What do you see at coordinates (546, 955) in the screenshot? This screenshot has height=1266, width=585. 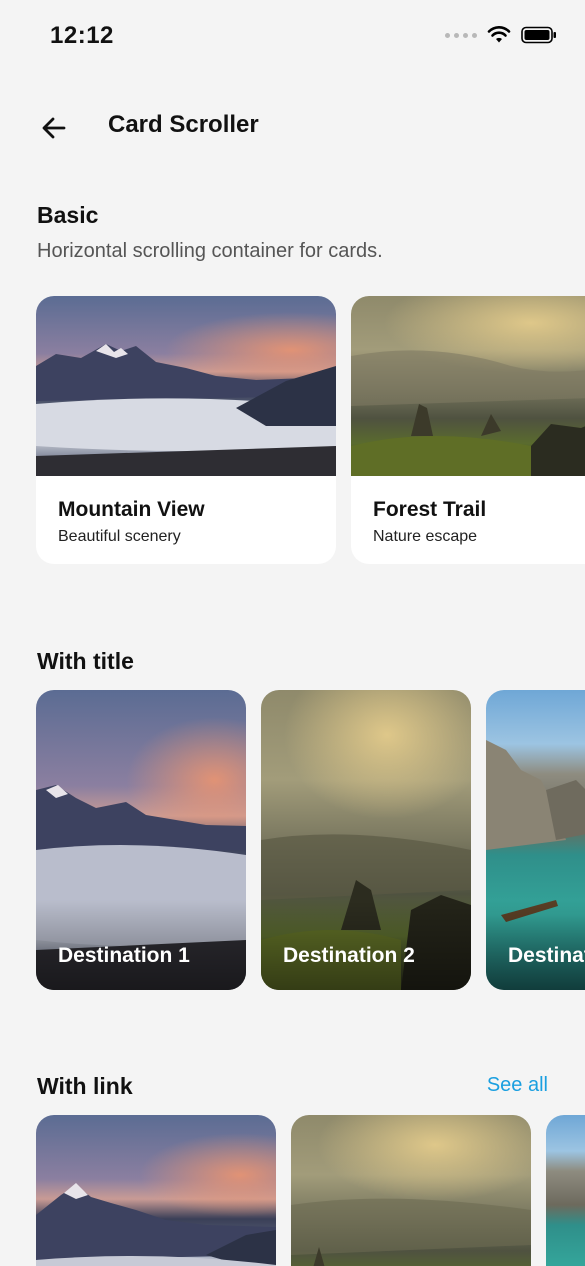 I see `card-label: Destination 3` at bounding box center [546, 955].